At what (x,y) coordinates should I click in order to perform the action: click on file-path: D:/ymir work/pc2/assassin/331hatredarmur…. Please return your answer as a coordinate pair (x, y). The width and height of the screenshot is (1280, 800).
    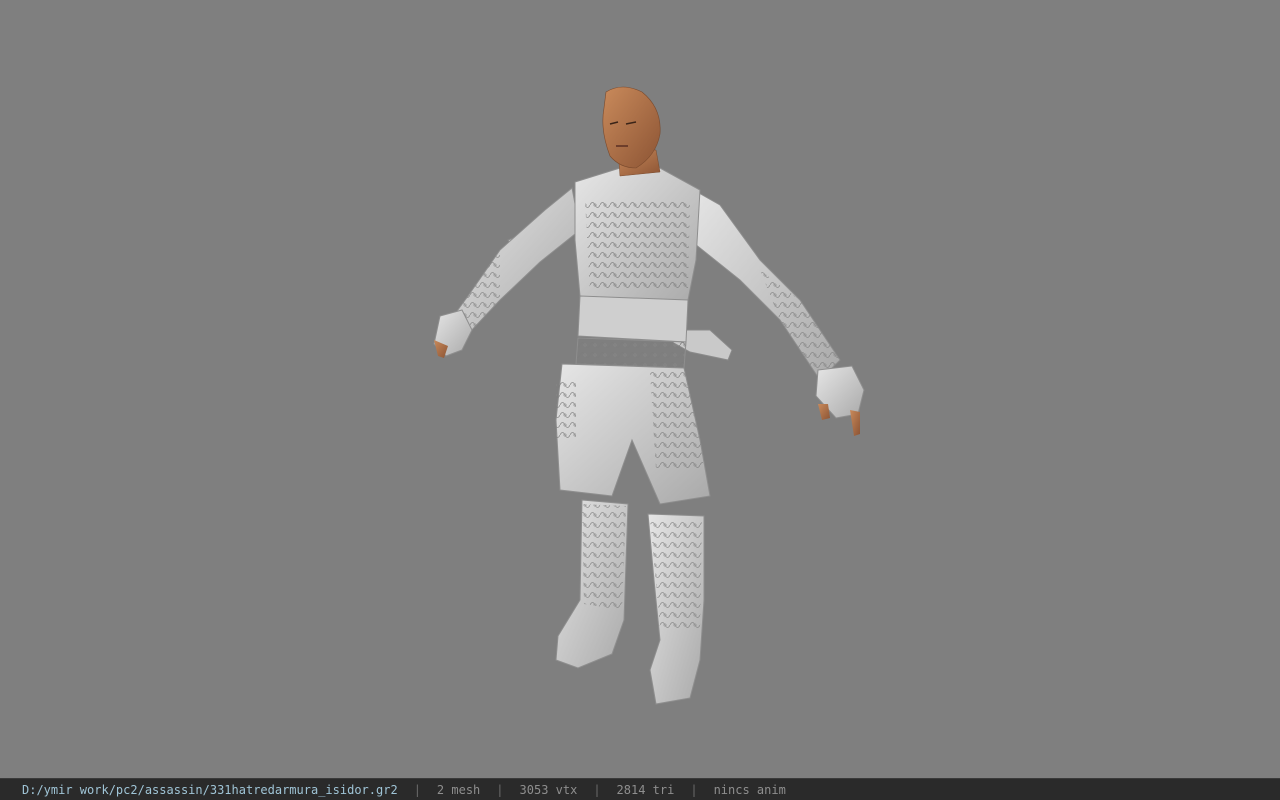
    Looking at the image, I should click on (210, 789).